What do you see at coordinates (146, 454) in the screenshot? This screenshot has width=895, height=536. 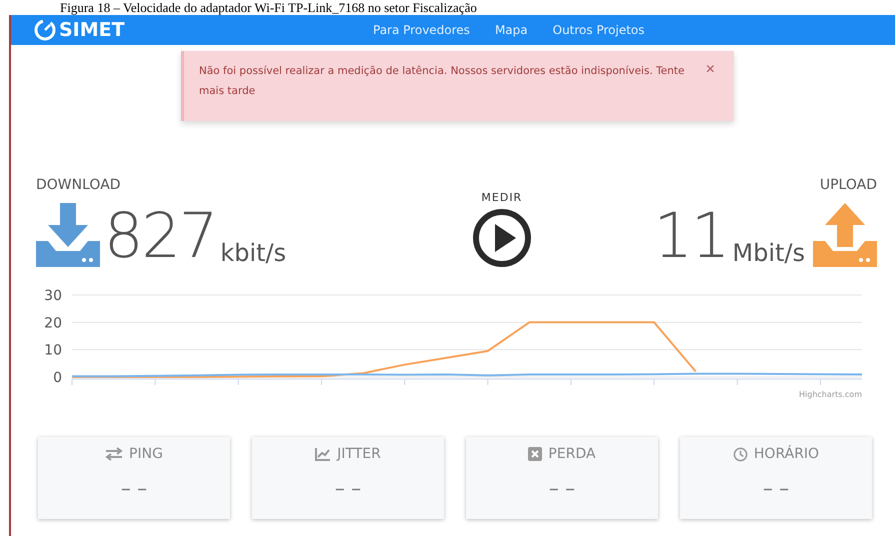 I see `stat-label: PING` at bounding box center [146, 454].